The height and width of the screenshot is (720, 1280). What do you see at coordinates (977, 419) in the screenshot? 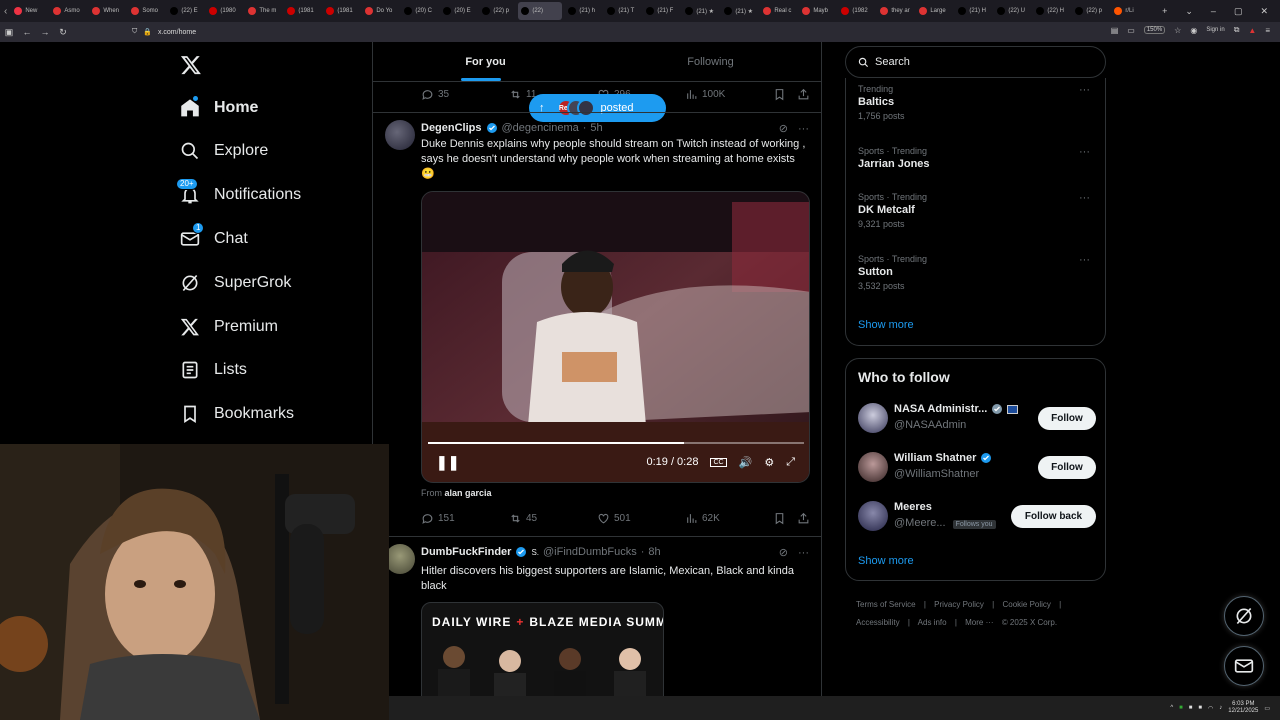
I see `follow-suggestion: NASA Administr... @NASAAdmin Follow` at bounding box center [977, 419].